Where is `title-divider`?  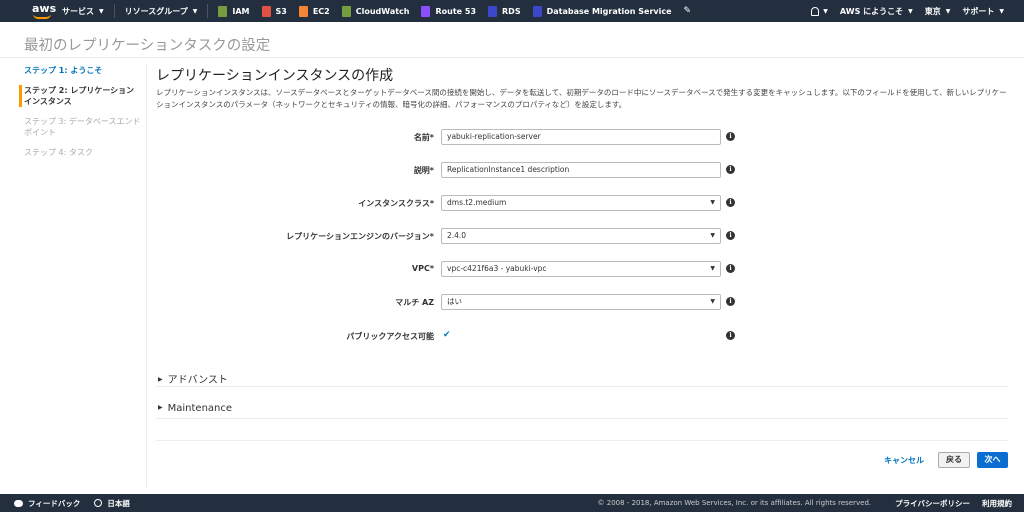
title-divider is located at coordinates (512, 57).